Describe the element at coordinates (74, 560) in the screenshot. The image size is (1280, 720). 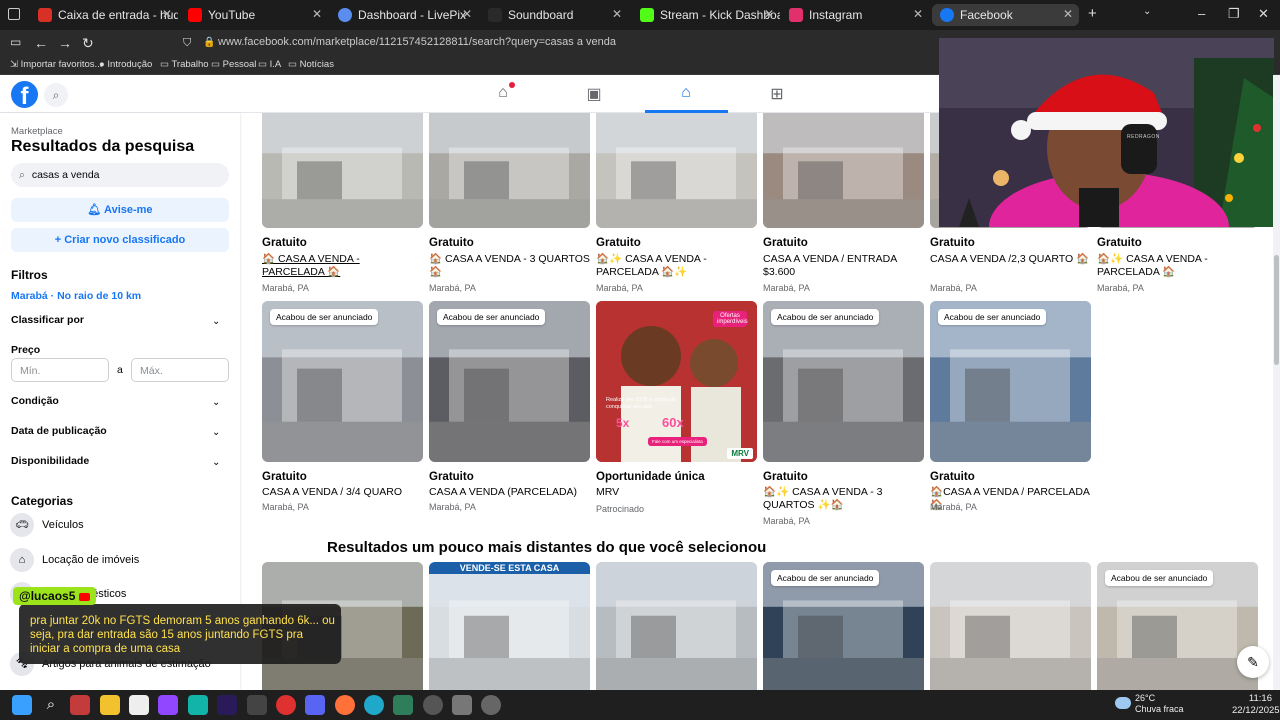
I see `category-rentals: ⌂ Locação de imóveis` at that location.